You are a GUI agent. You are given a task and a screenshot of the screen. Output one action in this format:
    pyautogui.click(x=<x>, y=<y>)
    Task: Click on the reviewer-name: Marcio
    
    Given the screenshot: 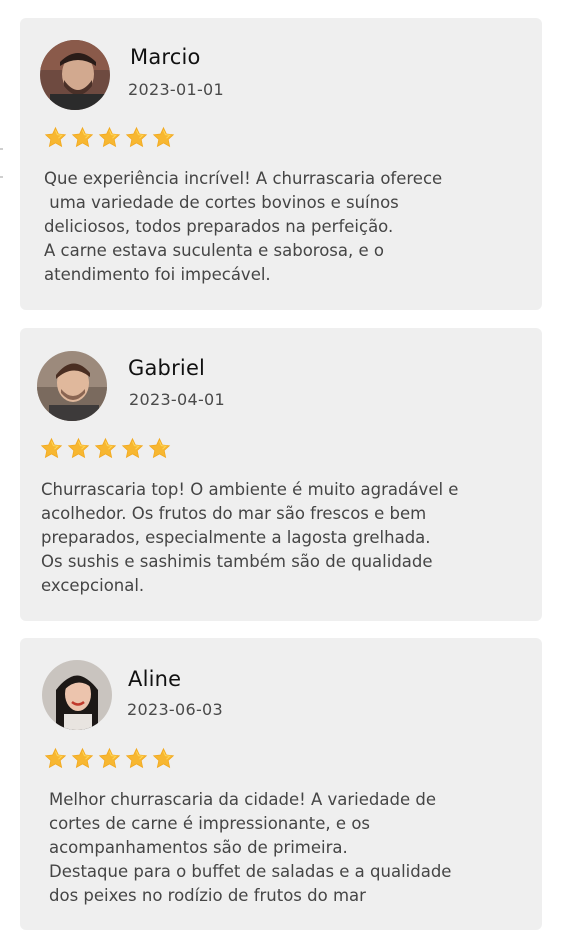 What is the action you would take?
    pyautogui.click(x=165, y=57)
    